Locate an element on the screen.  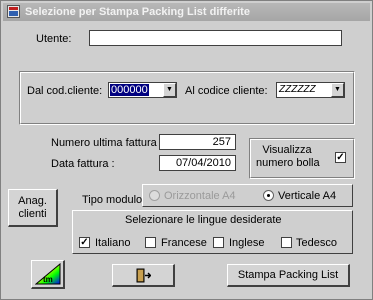
verticale-label: Verticale A4 is located at coordinates (307, 196).